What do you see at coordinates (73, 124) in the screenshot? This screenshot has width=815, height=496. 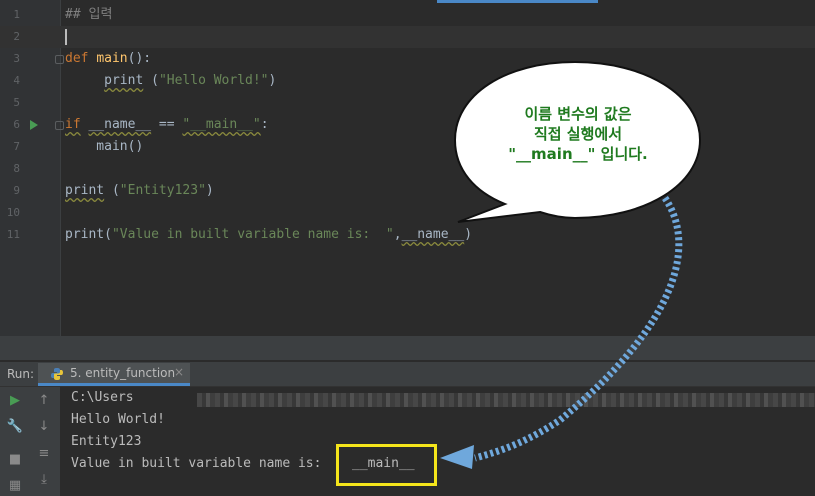 I see `code-token: if` at bounding box center [73, 124].